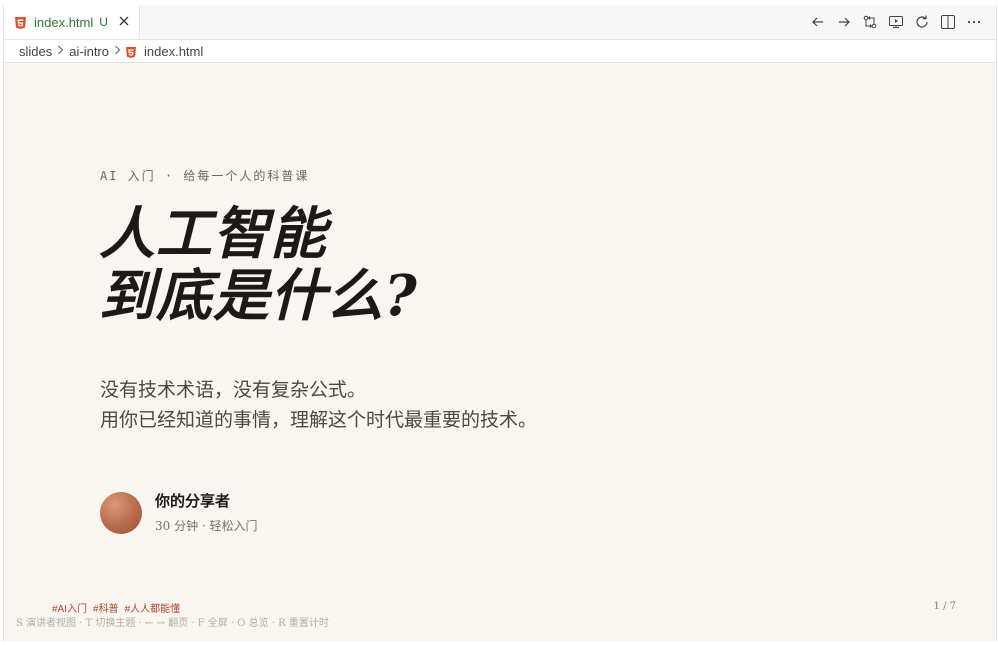 Image resolution: width=998 pixels, height=645 pixels. Describe the element at coordinates (319, 420) in the screenshot. I see `slide-subtitle-line-2: 用你已经知道的事情，理解这个时代最重要的技术。` at that location.